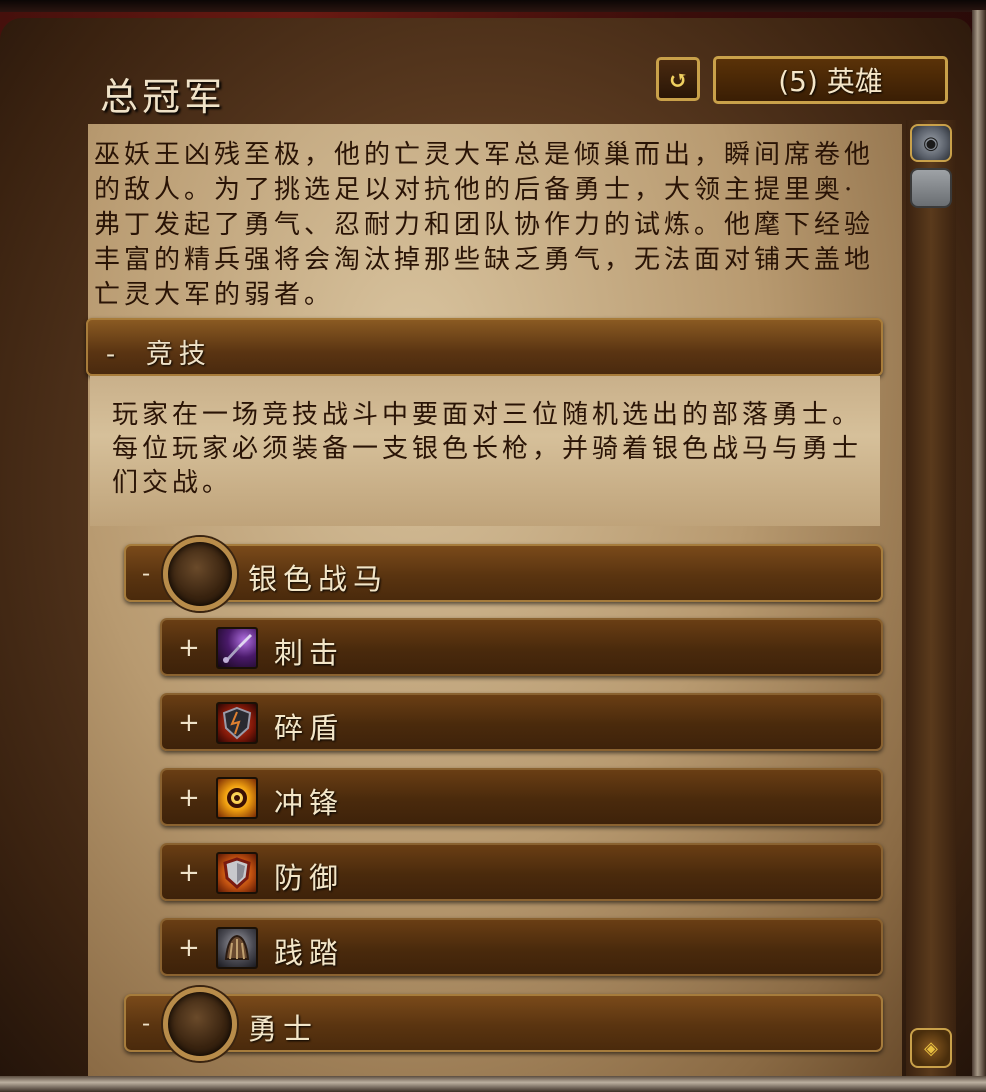 This screenshot has width=986, height=1092. I want to click on ability-row-trample: + 践踏, so click(521, 947).